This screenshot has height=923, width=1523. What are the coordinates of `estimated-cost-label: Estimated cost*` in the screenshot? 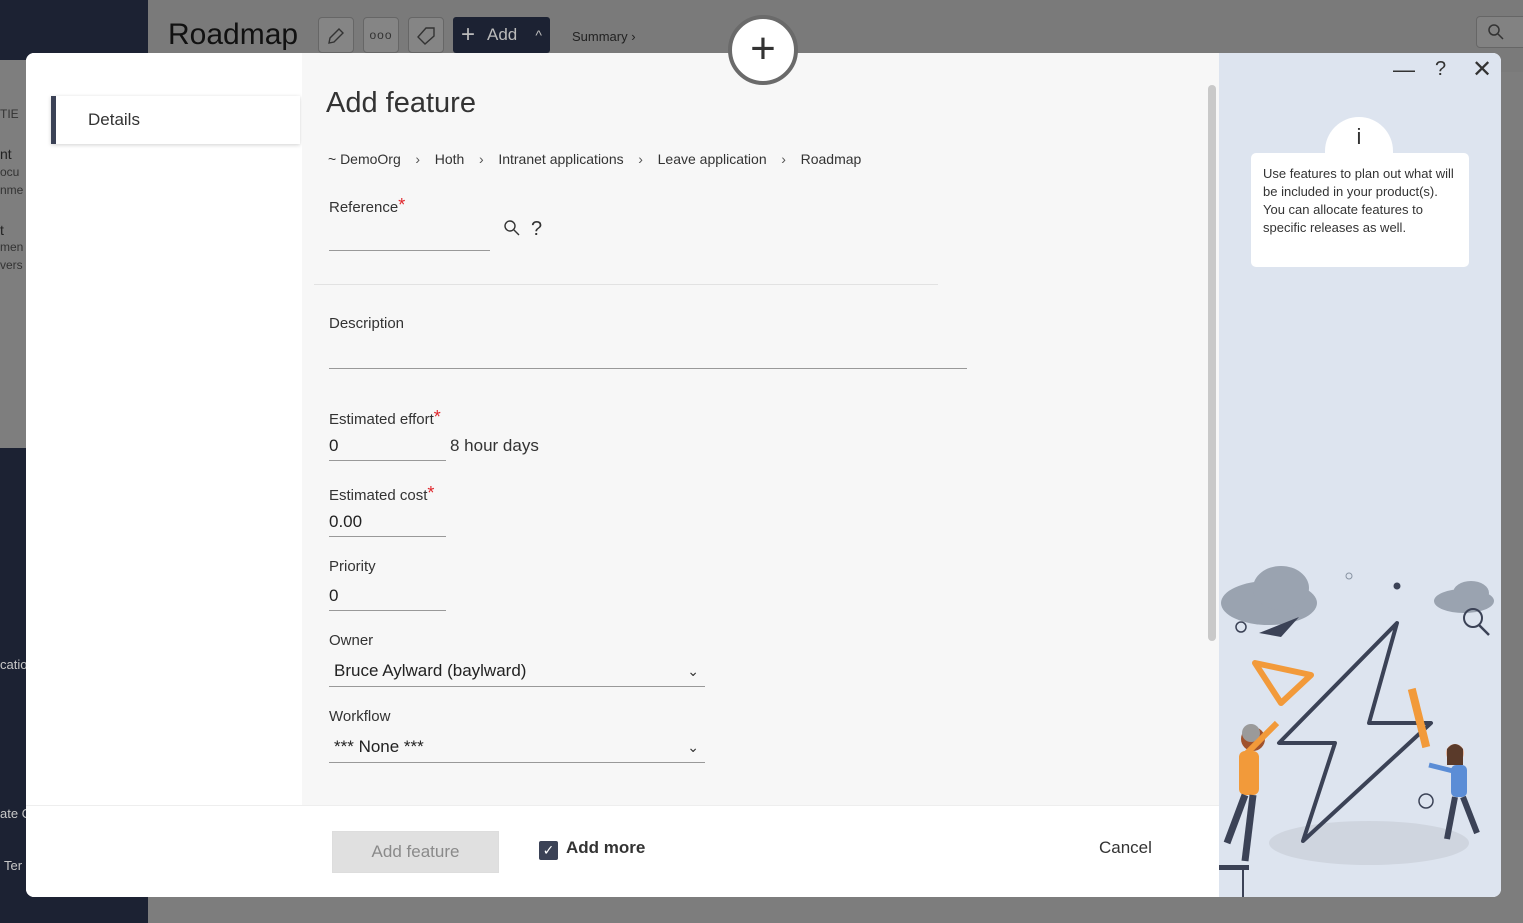 It's located at (382, 494).